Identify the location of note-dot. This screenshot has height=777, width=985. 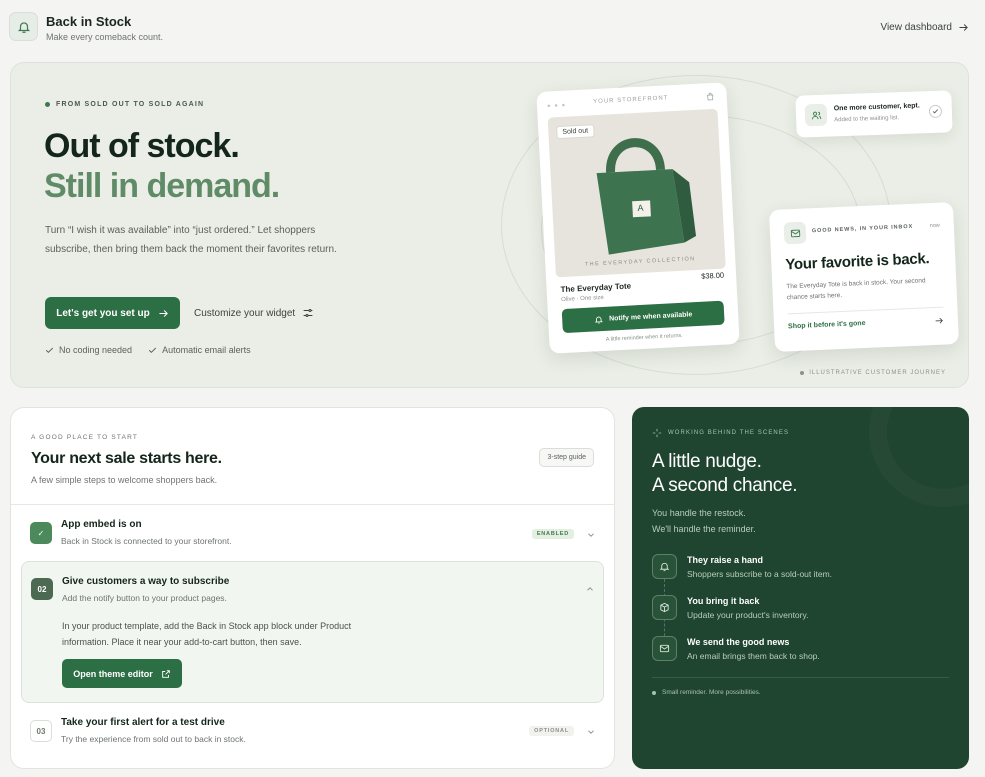
(802, 373).